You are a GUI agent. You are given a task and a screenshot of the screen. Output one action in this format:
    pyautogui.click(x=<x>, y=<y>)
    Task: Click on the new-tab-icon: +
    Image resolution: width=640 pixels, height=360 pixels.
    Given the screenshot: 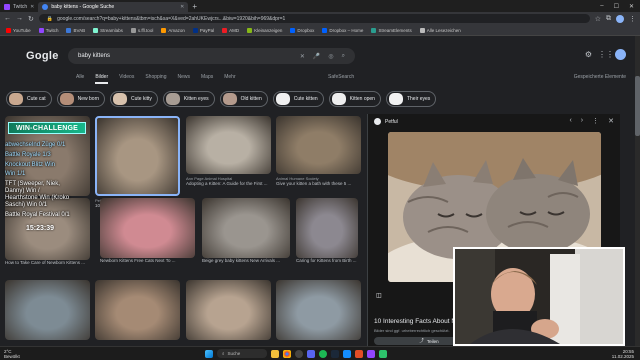 What is the action you would take?
    pyautogui.click(x=194, y=6)
    